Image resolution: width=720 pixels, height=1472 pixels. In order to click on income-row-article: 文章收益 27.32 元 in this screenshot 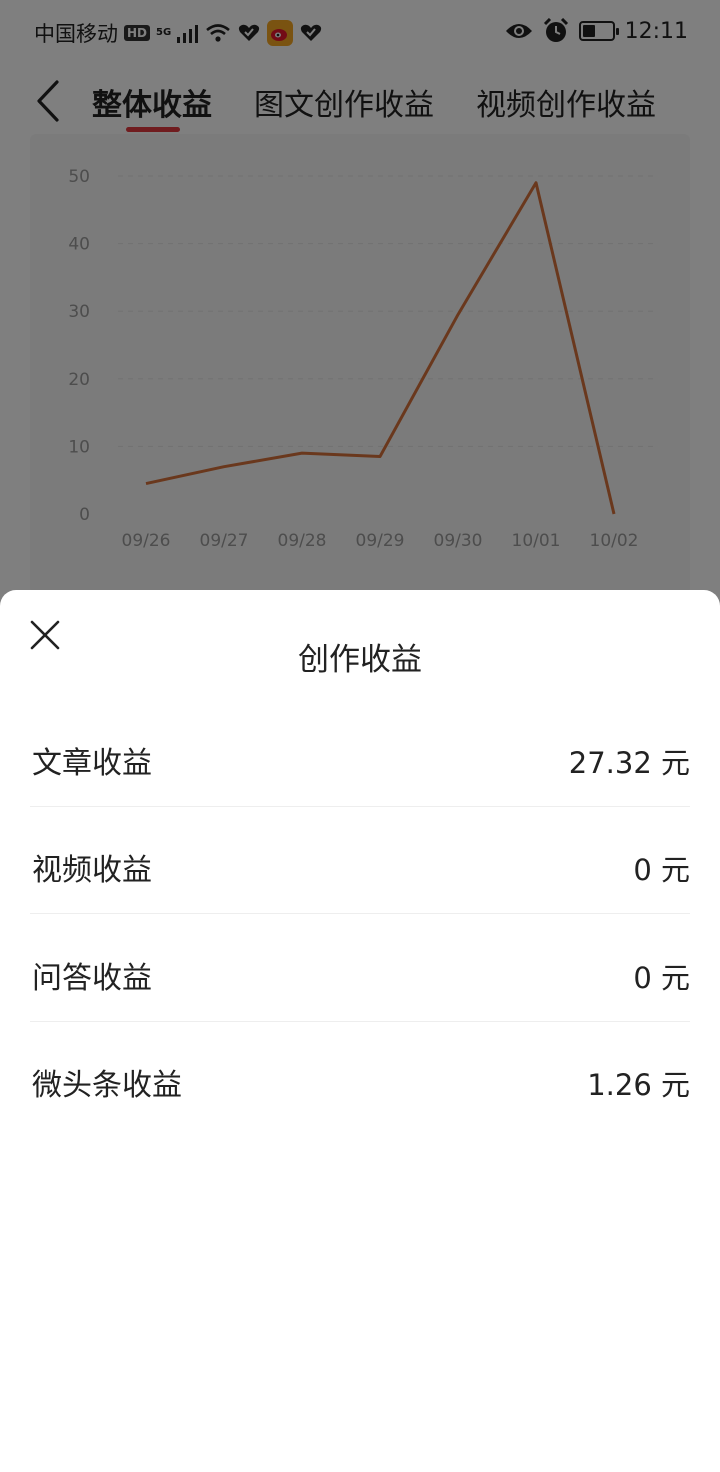, I will do `click(360, 753)`.